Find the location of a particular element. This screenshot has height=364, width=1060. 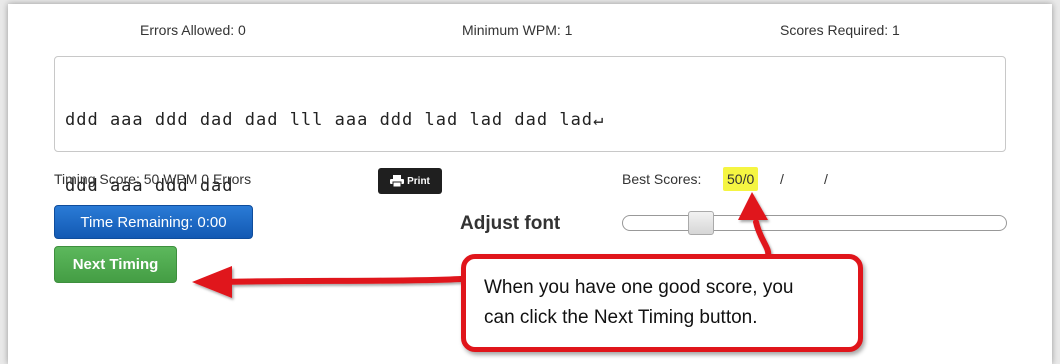

arrow-left-icon is located at coordinates (328, 282).